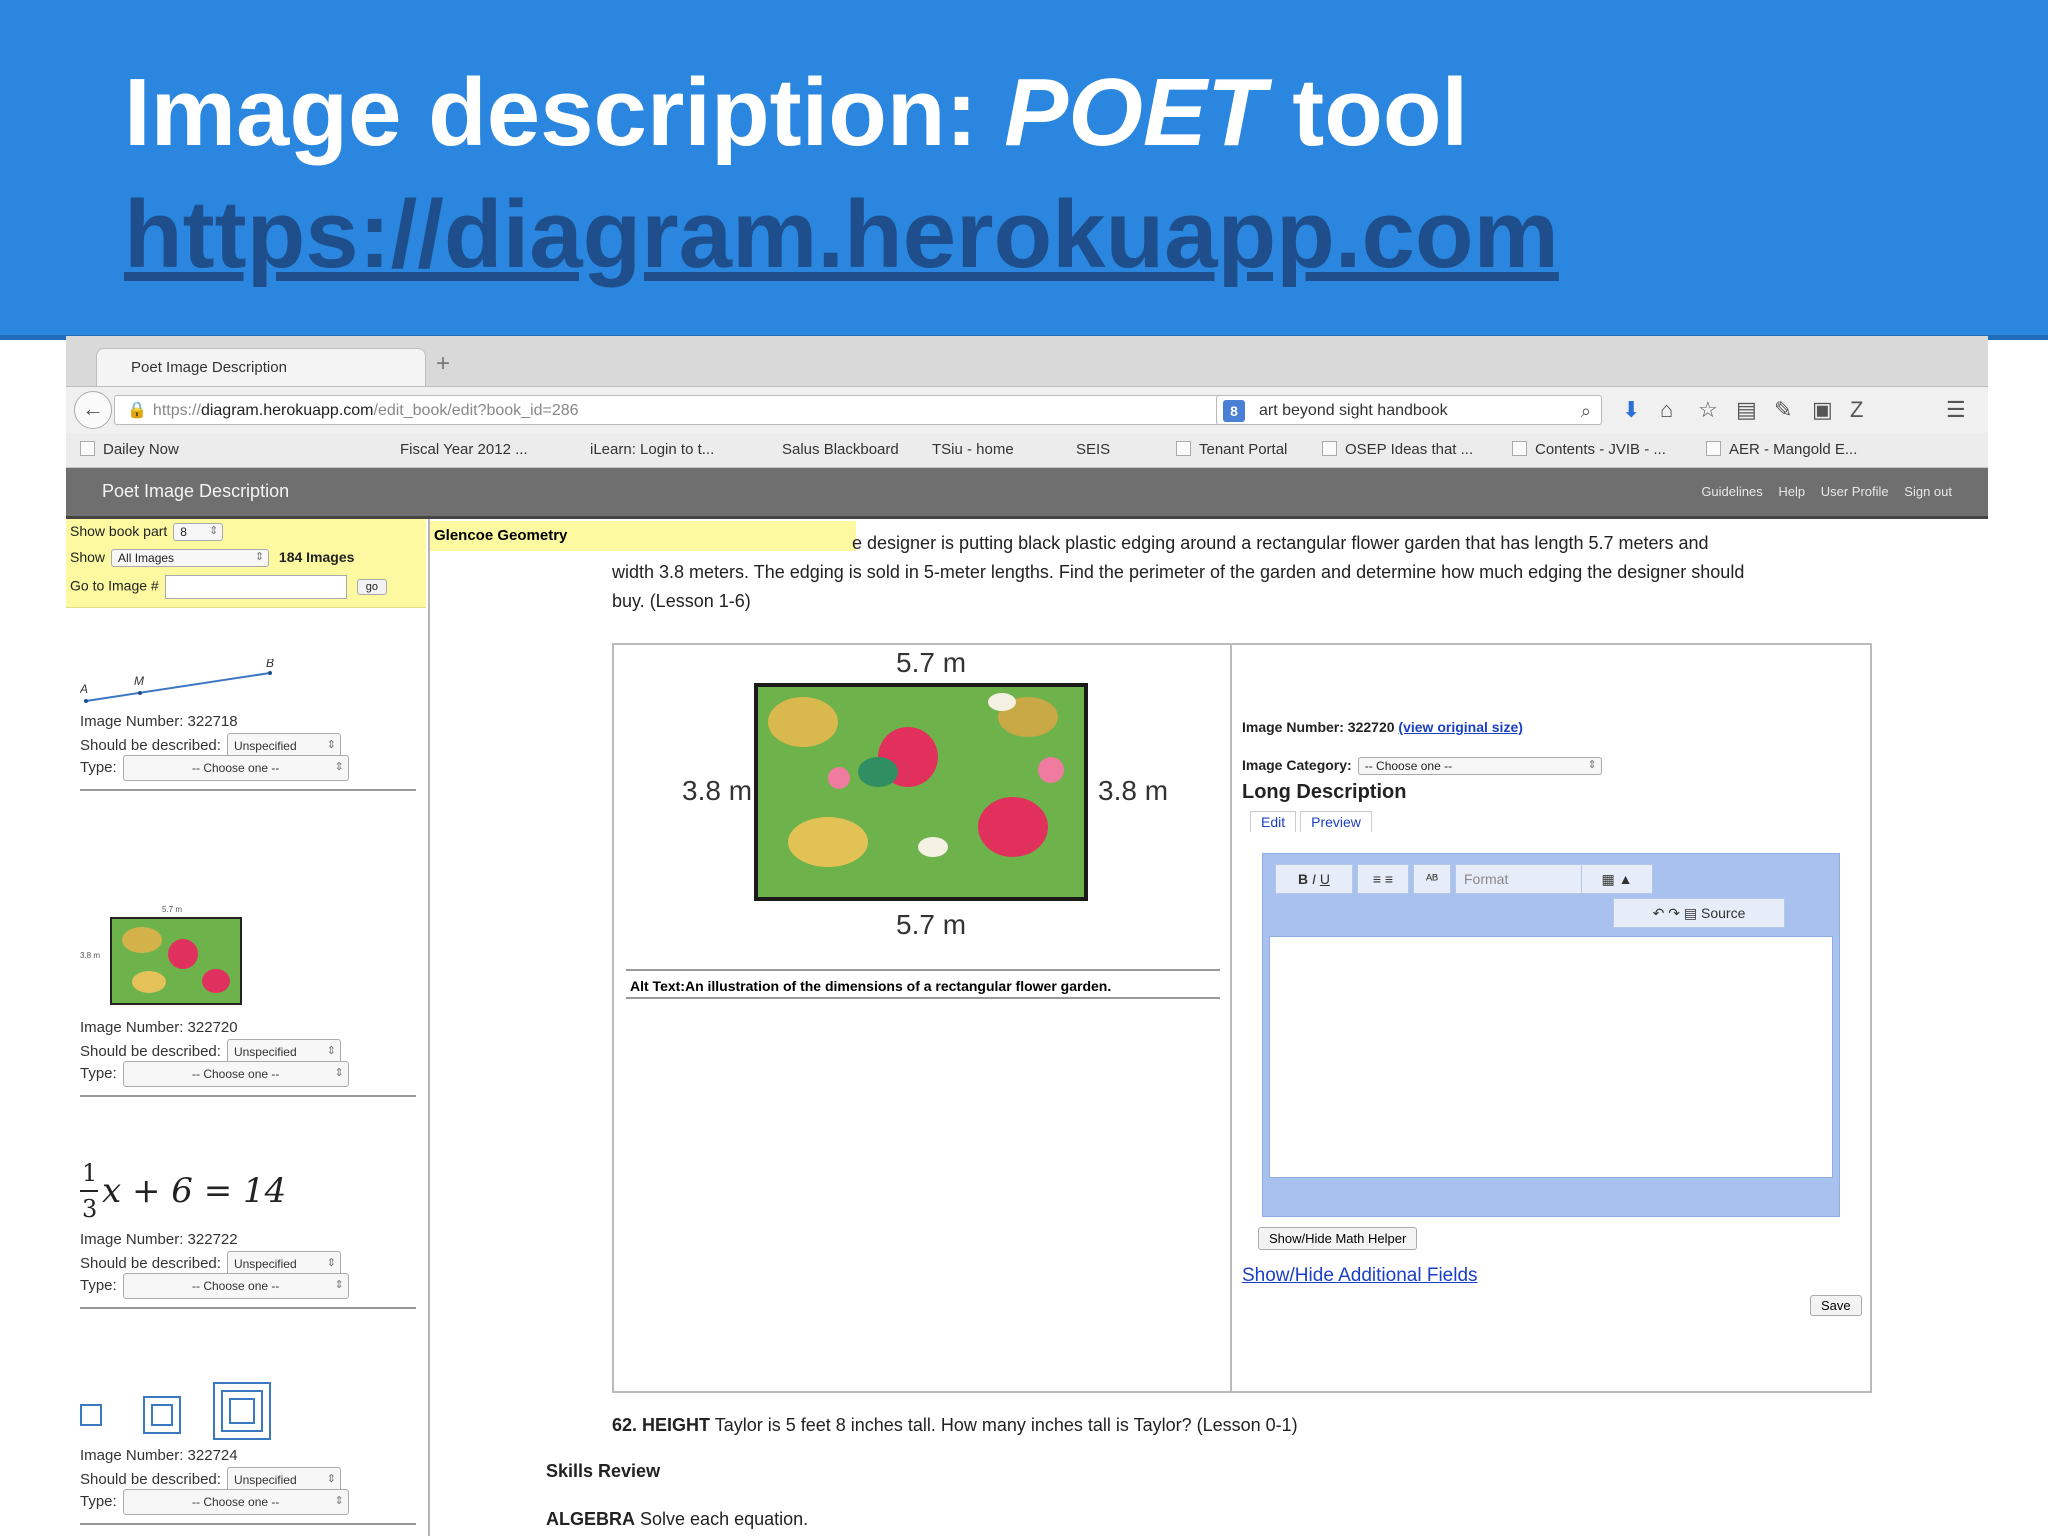 The image size is (2048, 1536). Describe the element at coordinates (1520, 879) in the screenshot. I see `format-select: Format` at that location.